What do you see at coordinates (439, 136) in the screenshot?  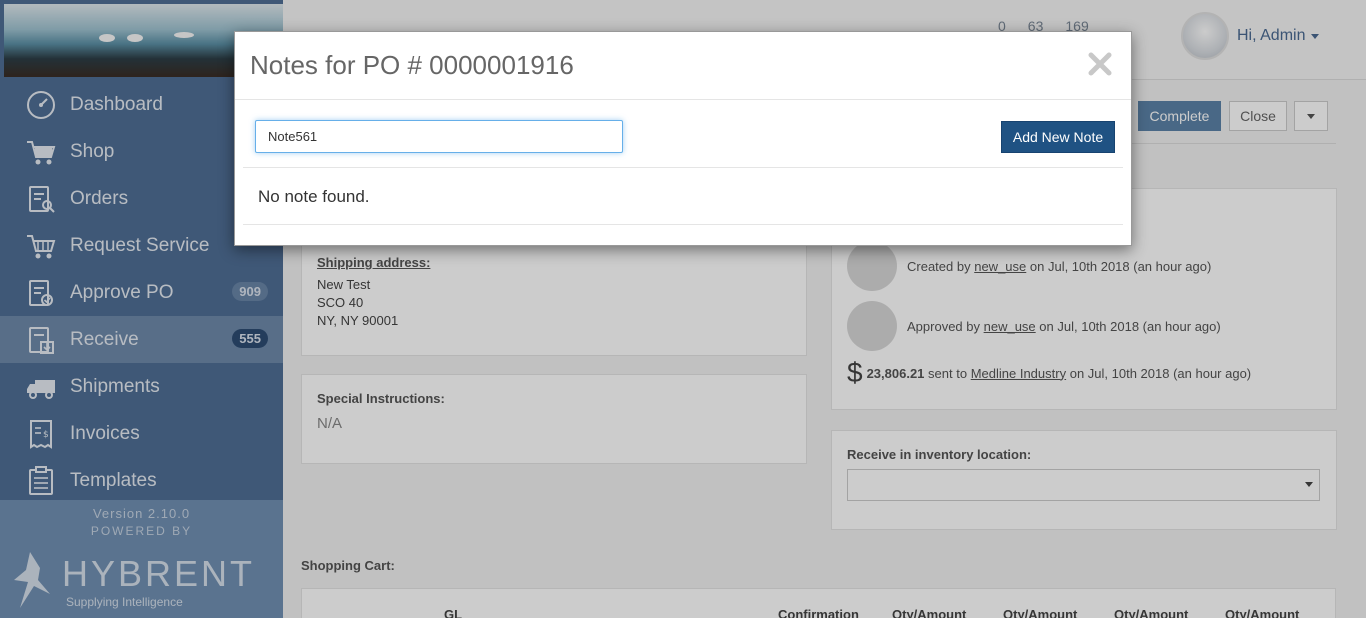 I see `note-input` at bounding box center [439, 136].